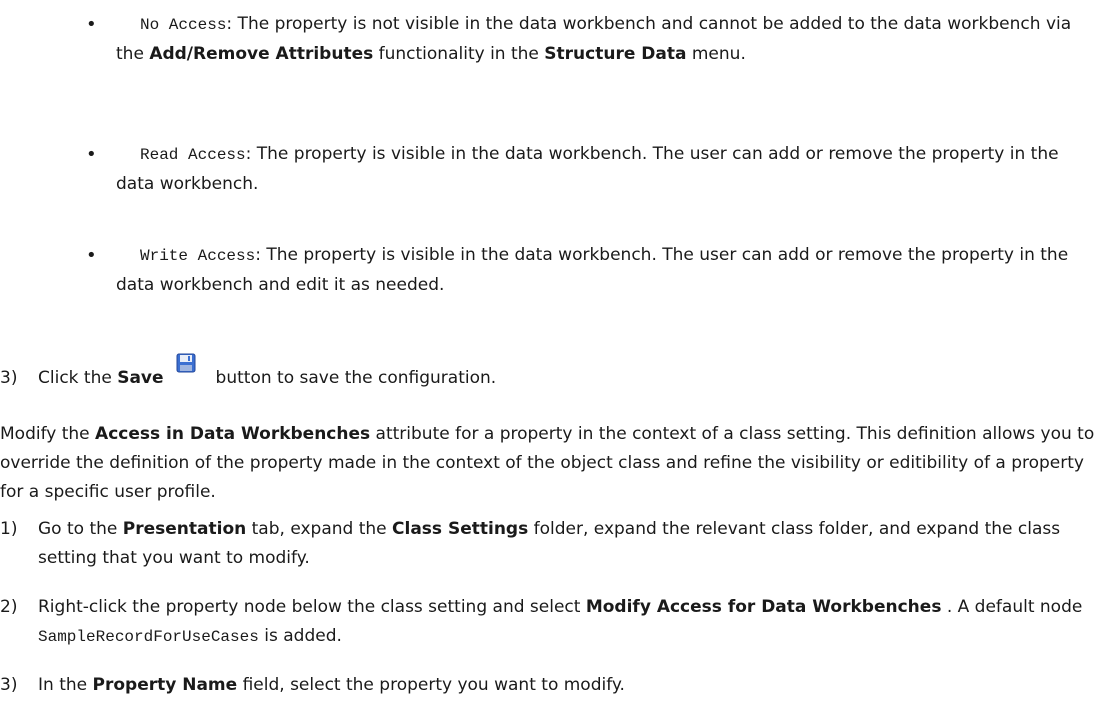 The width and height of the screenshot is (1104, 726). I want to click on floppy-disk-icon, so click(186, 363).